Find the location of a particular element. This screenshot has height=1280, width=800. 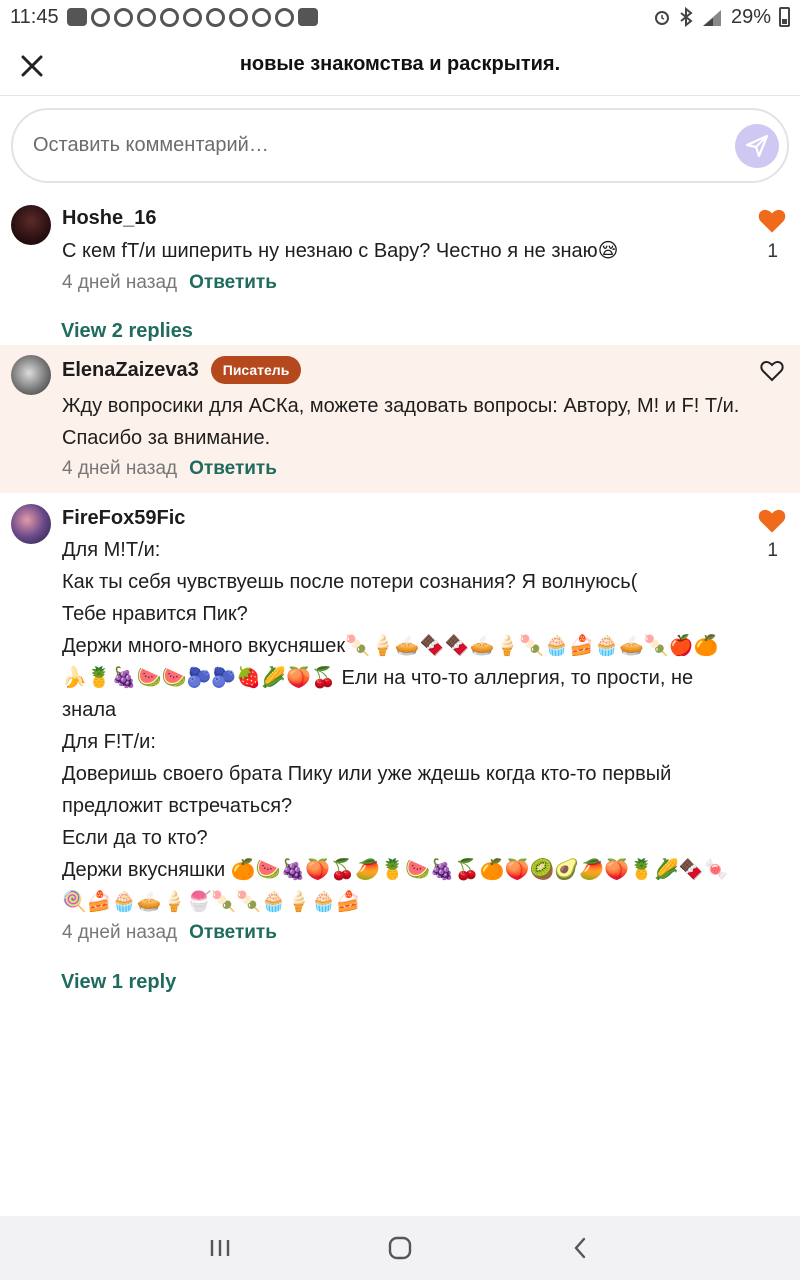

navigation-bar is located at coordinates (400, 1248).